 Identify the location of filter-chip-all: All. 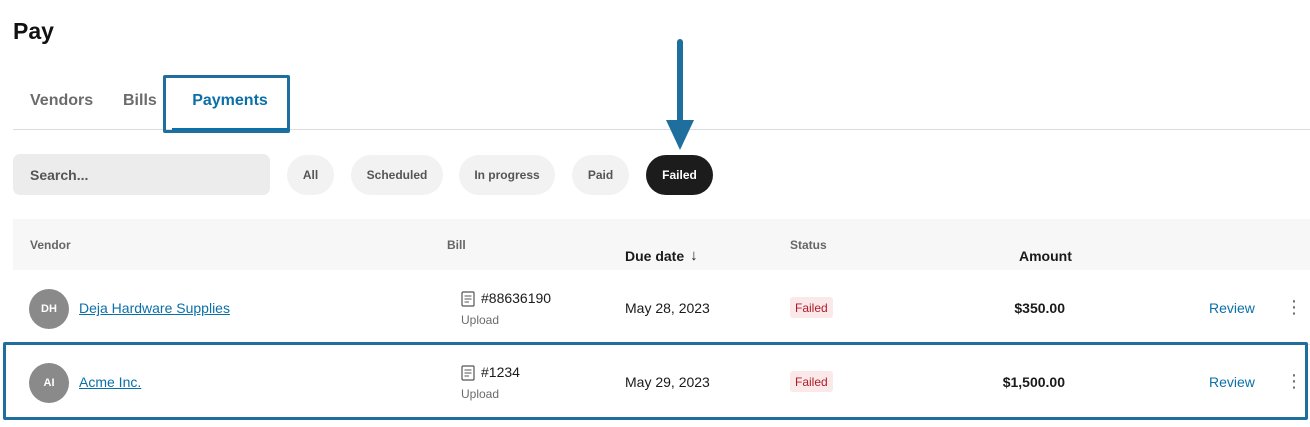
(310, 175).